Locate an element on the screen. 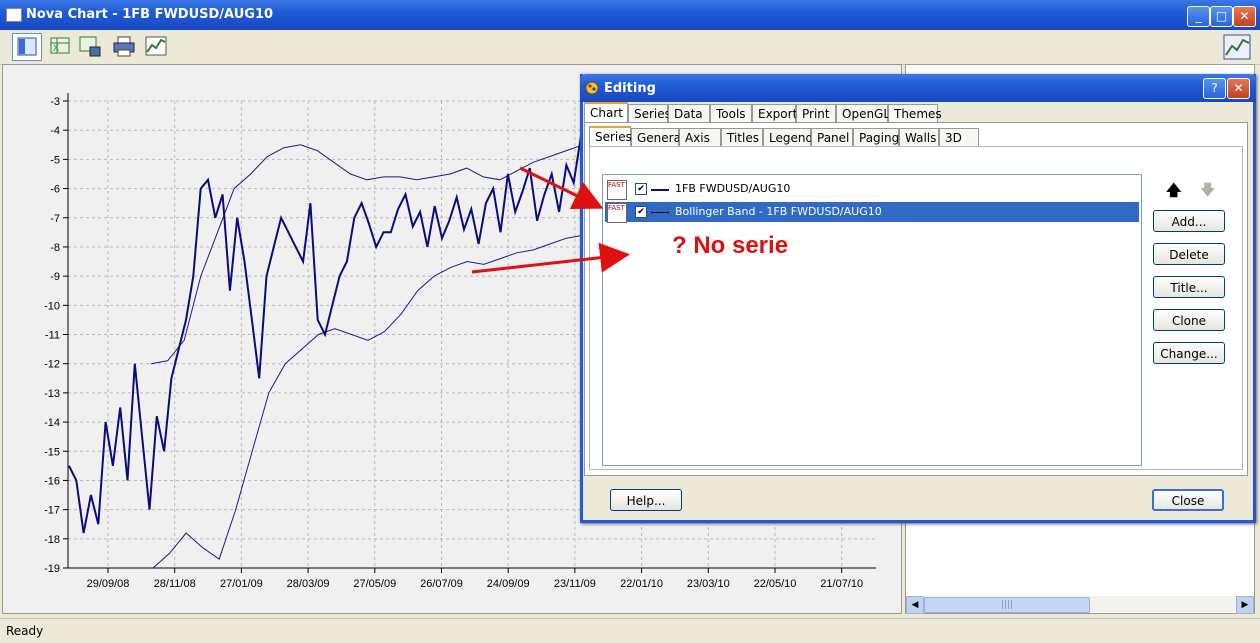  y-tick-label: -10 is located at coordinates (52, 306).